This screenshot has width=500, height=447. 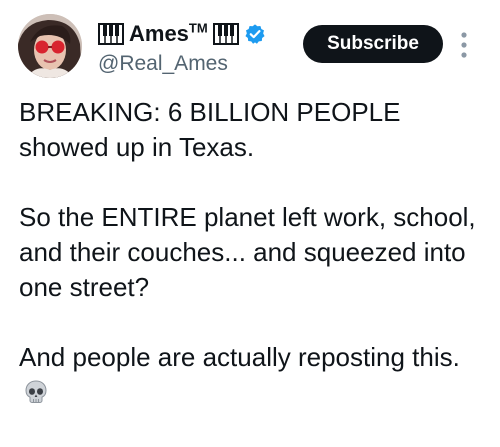 What do you see at coordinates (239, 357) in the screenshot?
I see `post-paragraph-text: And people are actually reposting this.` at bounding box center [239, 357].